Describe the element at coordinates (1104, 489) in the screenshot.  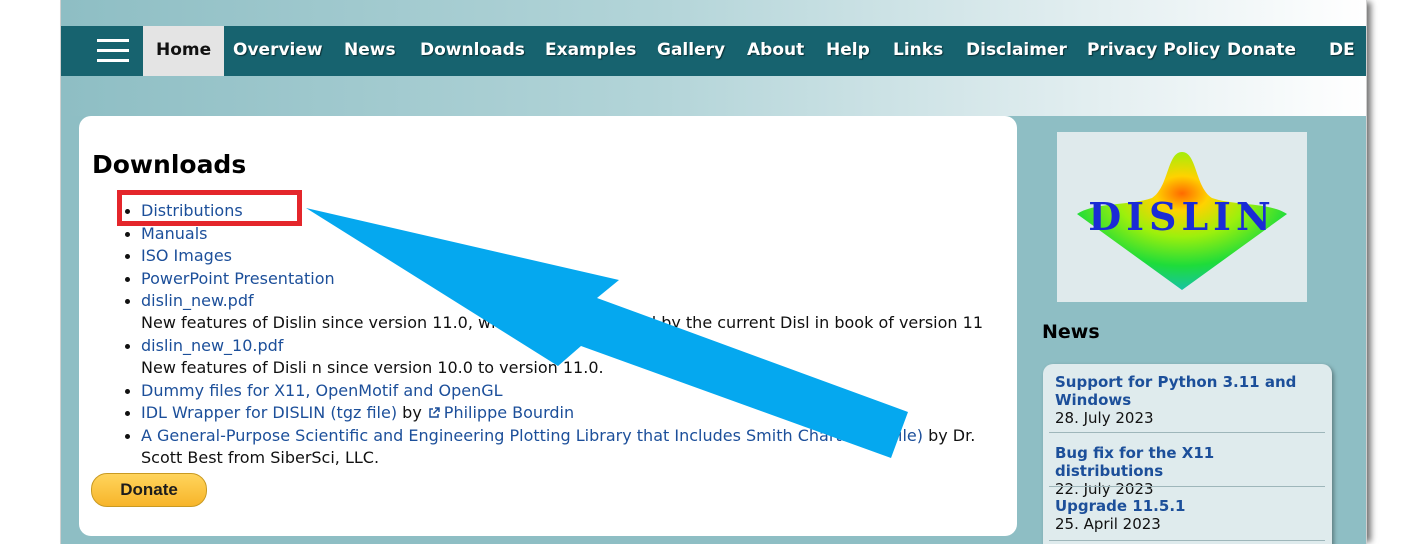
I see `news-item-date: 22. July 2023` at that location.